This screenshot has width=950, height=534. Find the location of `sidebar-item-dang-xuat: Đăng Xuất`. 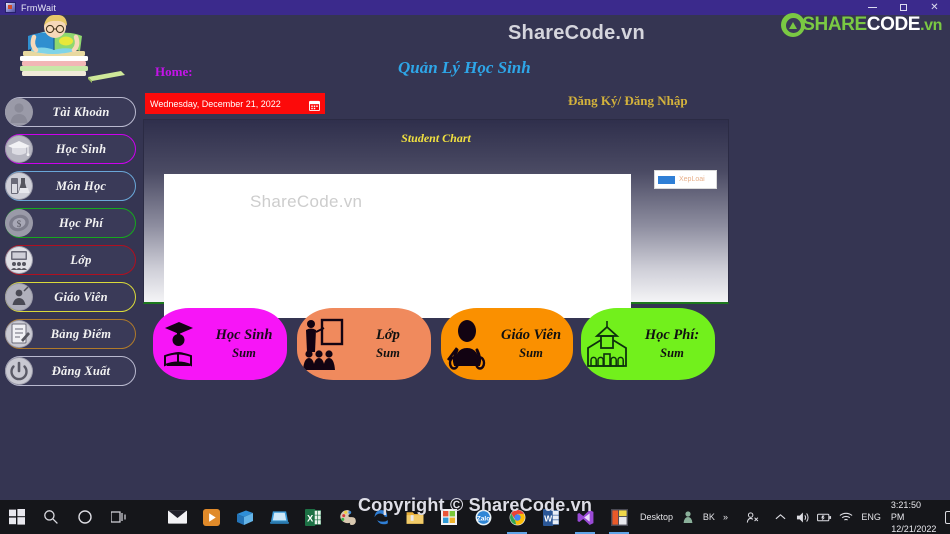

sidebar-item-dang-xuat: Đăng Xuất is located at coordinates (70, 371).